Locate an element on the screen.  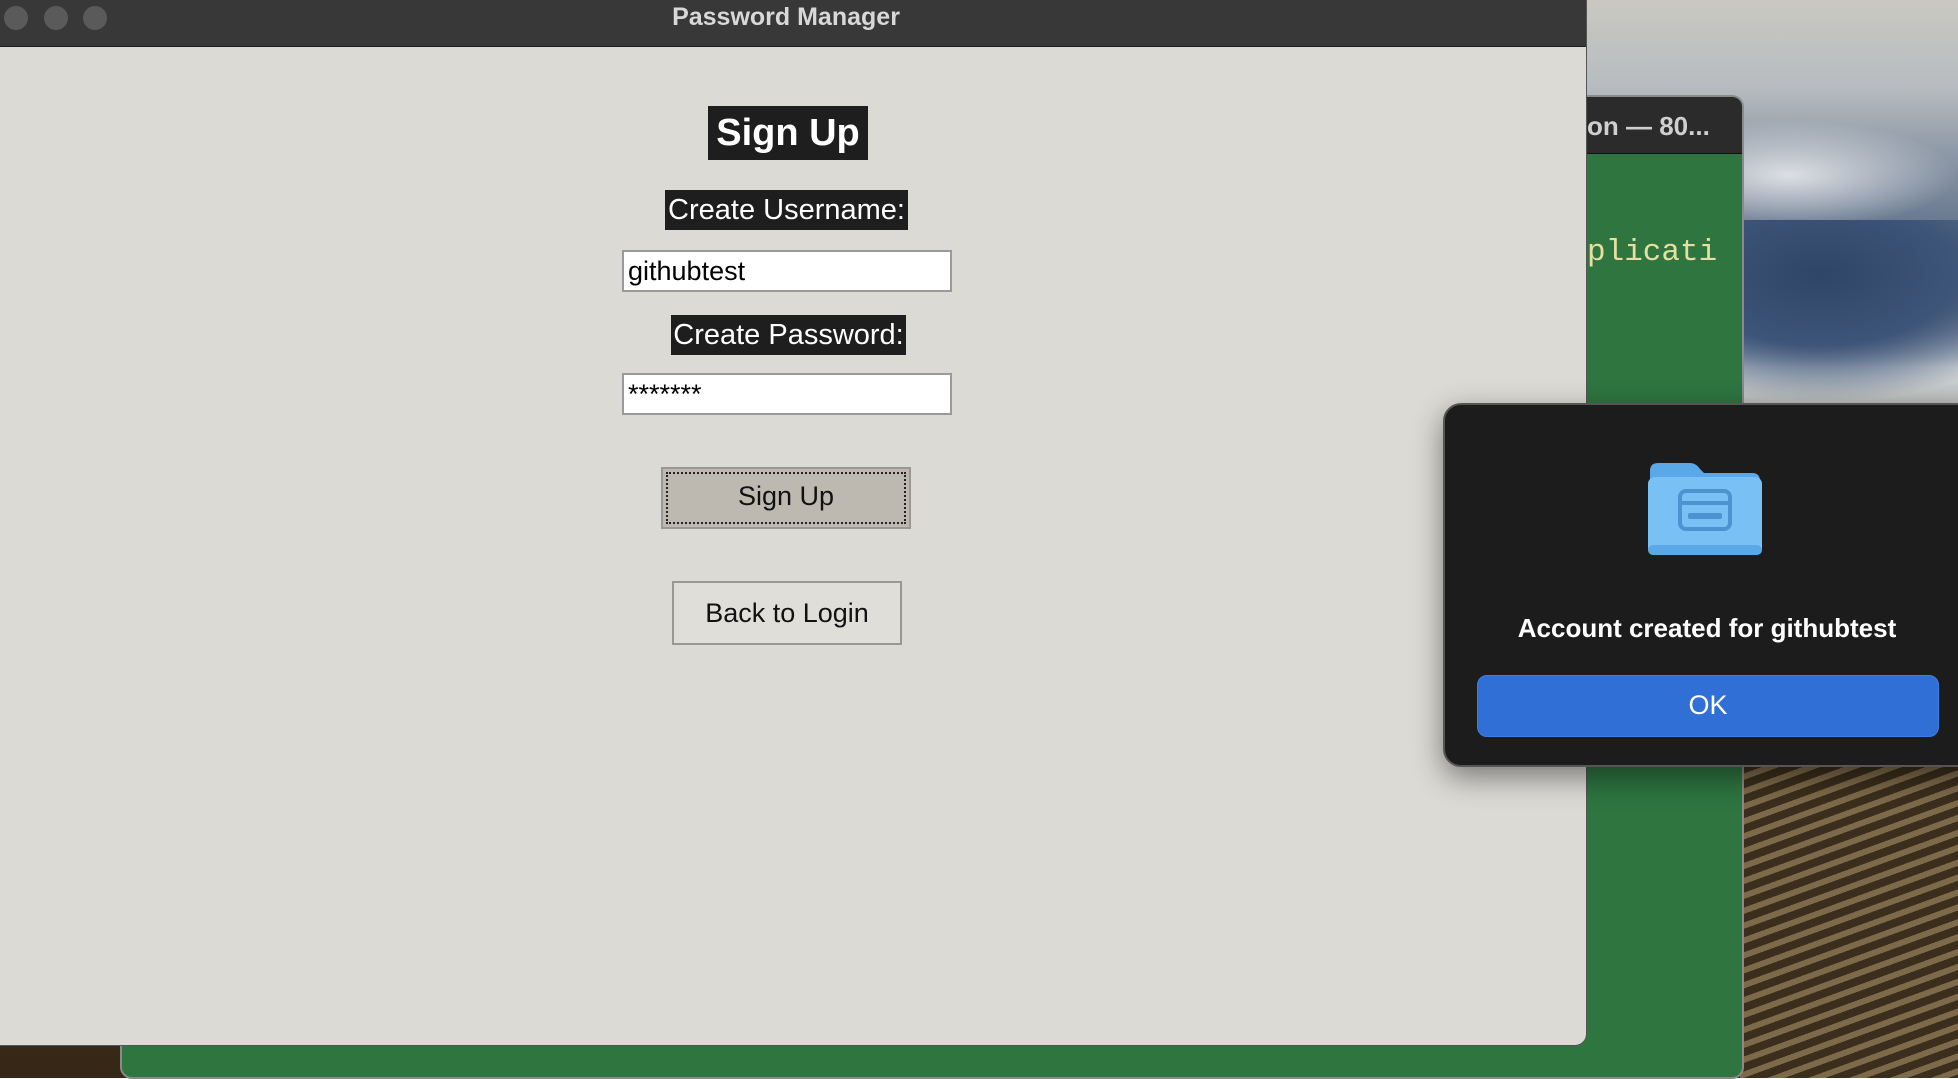
password-label: Create Password: is located at coordinates (788, 335).